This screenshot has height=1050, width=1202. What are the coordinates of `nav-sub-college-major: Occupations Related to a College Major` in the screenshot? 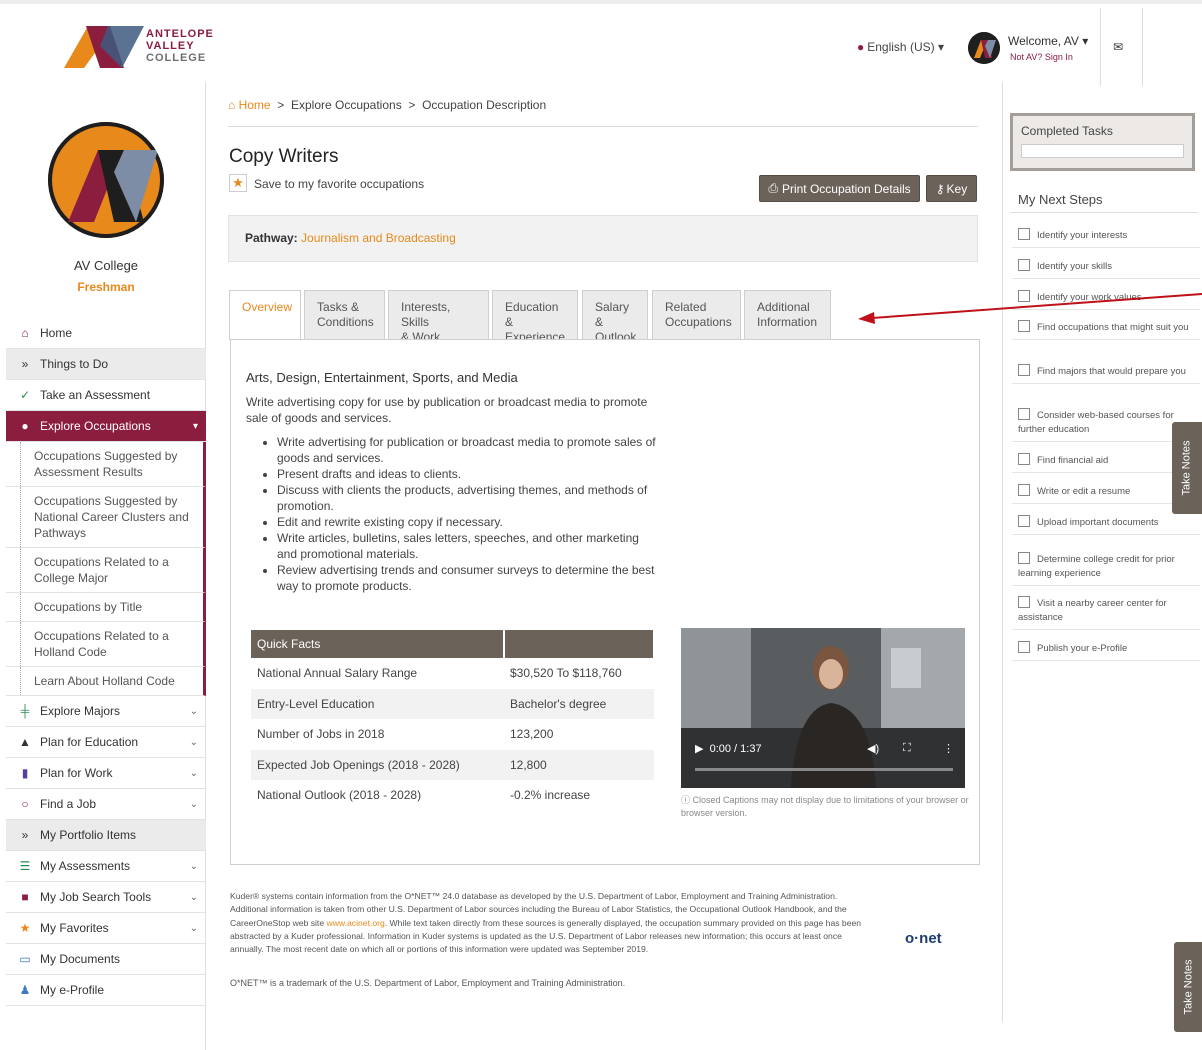 It's located at (106, 570).